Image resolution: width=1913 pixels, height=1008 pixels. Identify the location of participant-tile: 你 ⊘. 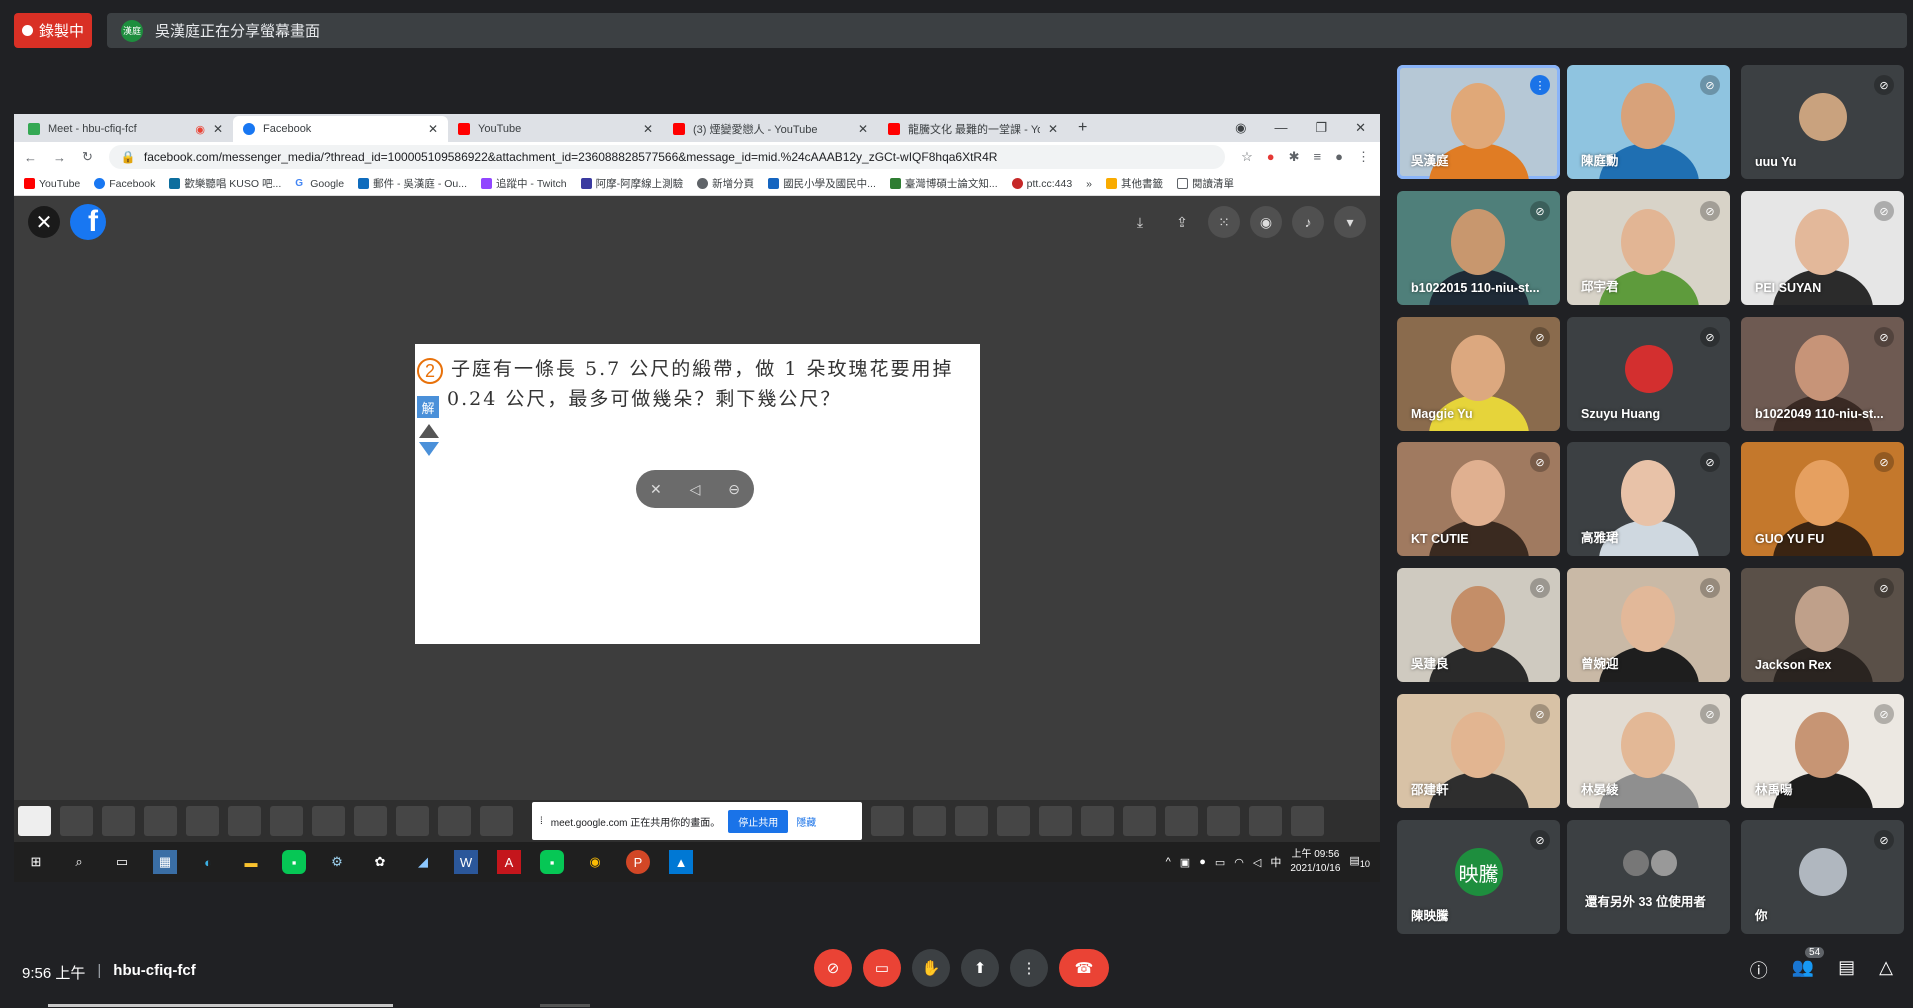
(1822, 877).